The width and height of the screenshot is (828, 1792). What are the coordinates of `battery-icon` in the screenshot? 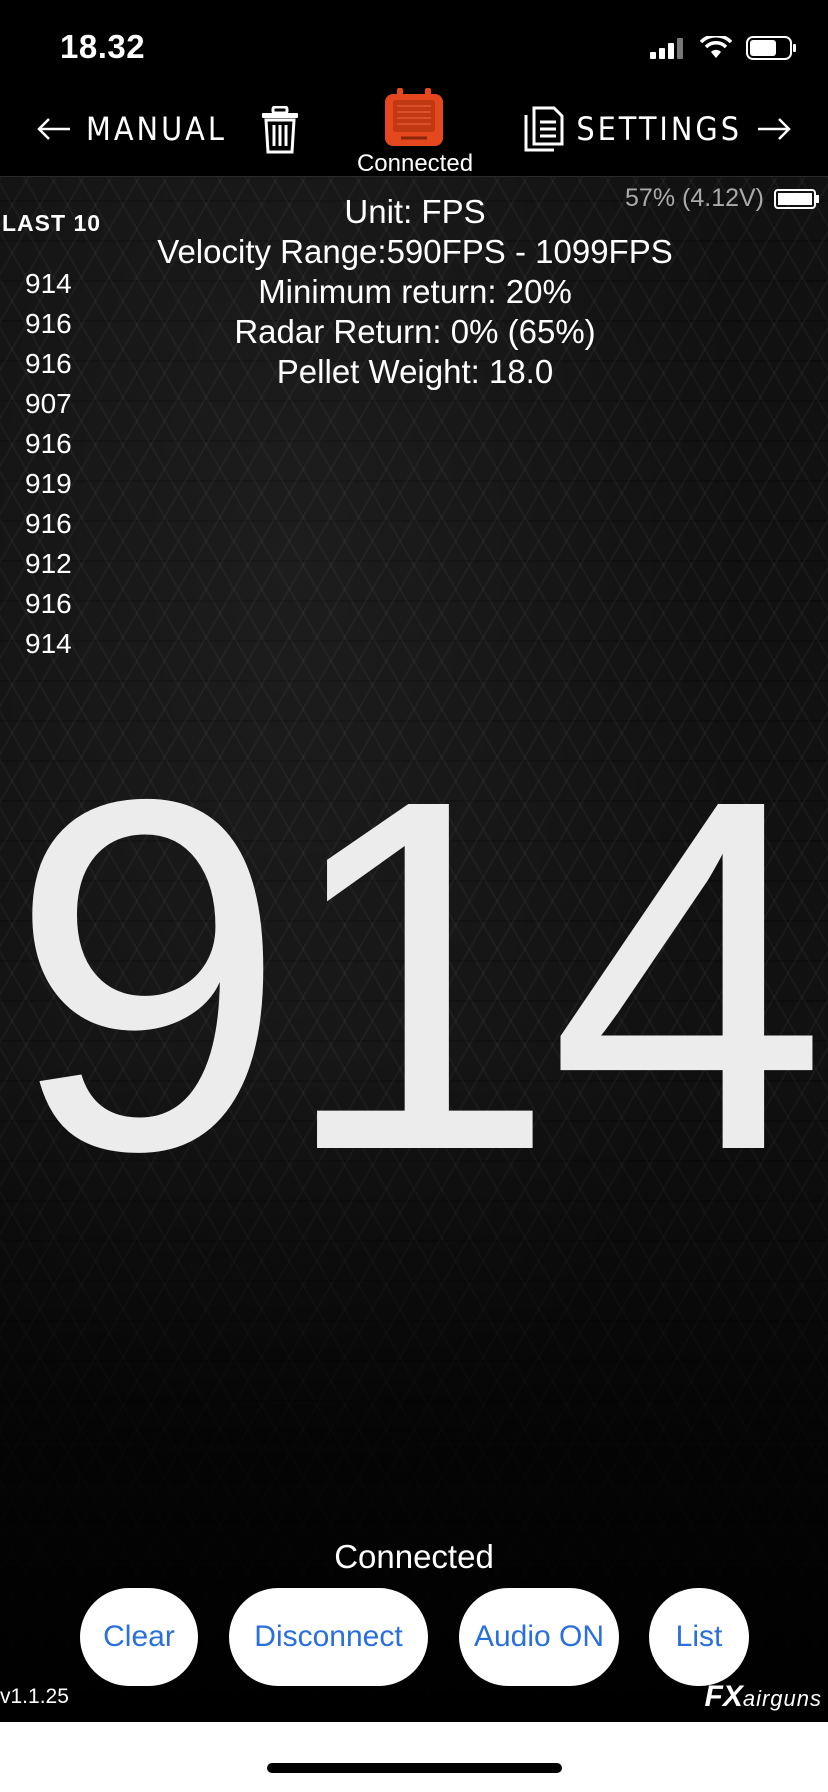 It's located at (771, 48).